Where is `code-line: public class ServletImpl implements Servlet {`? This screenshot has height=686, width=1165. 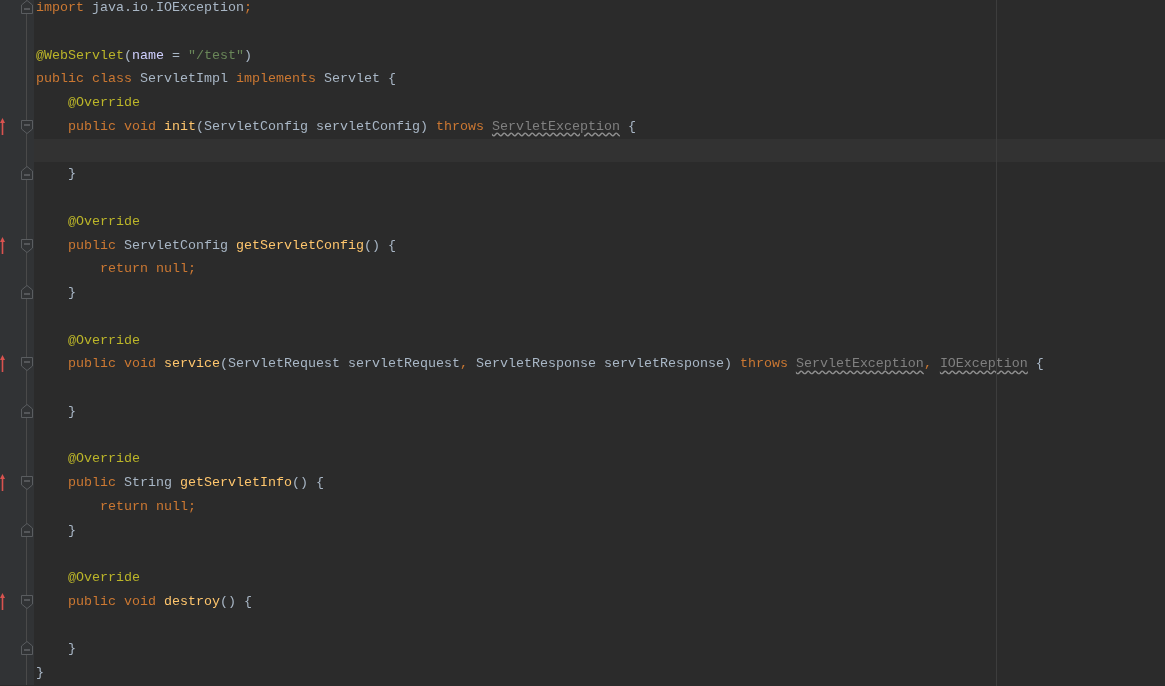
code-line: public class ServletImpl implements Servlet { is located at coordinates (216, 79).